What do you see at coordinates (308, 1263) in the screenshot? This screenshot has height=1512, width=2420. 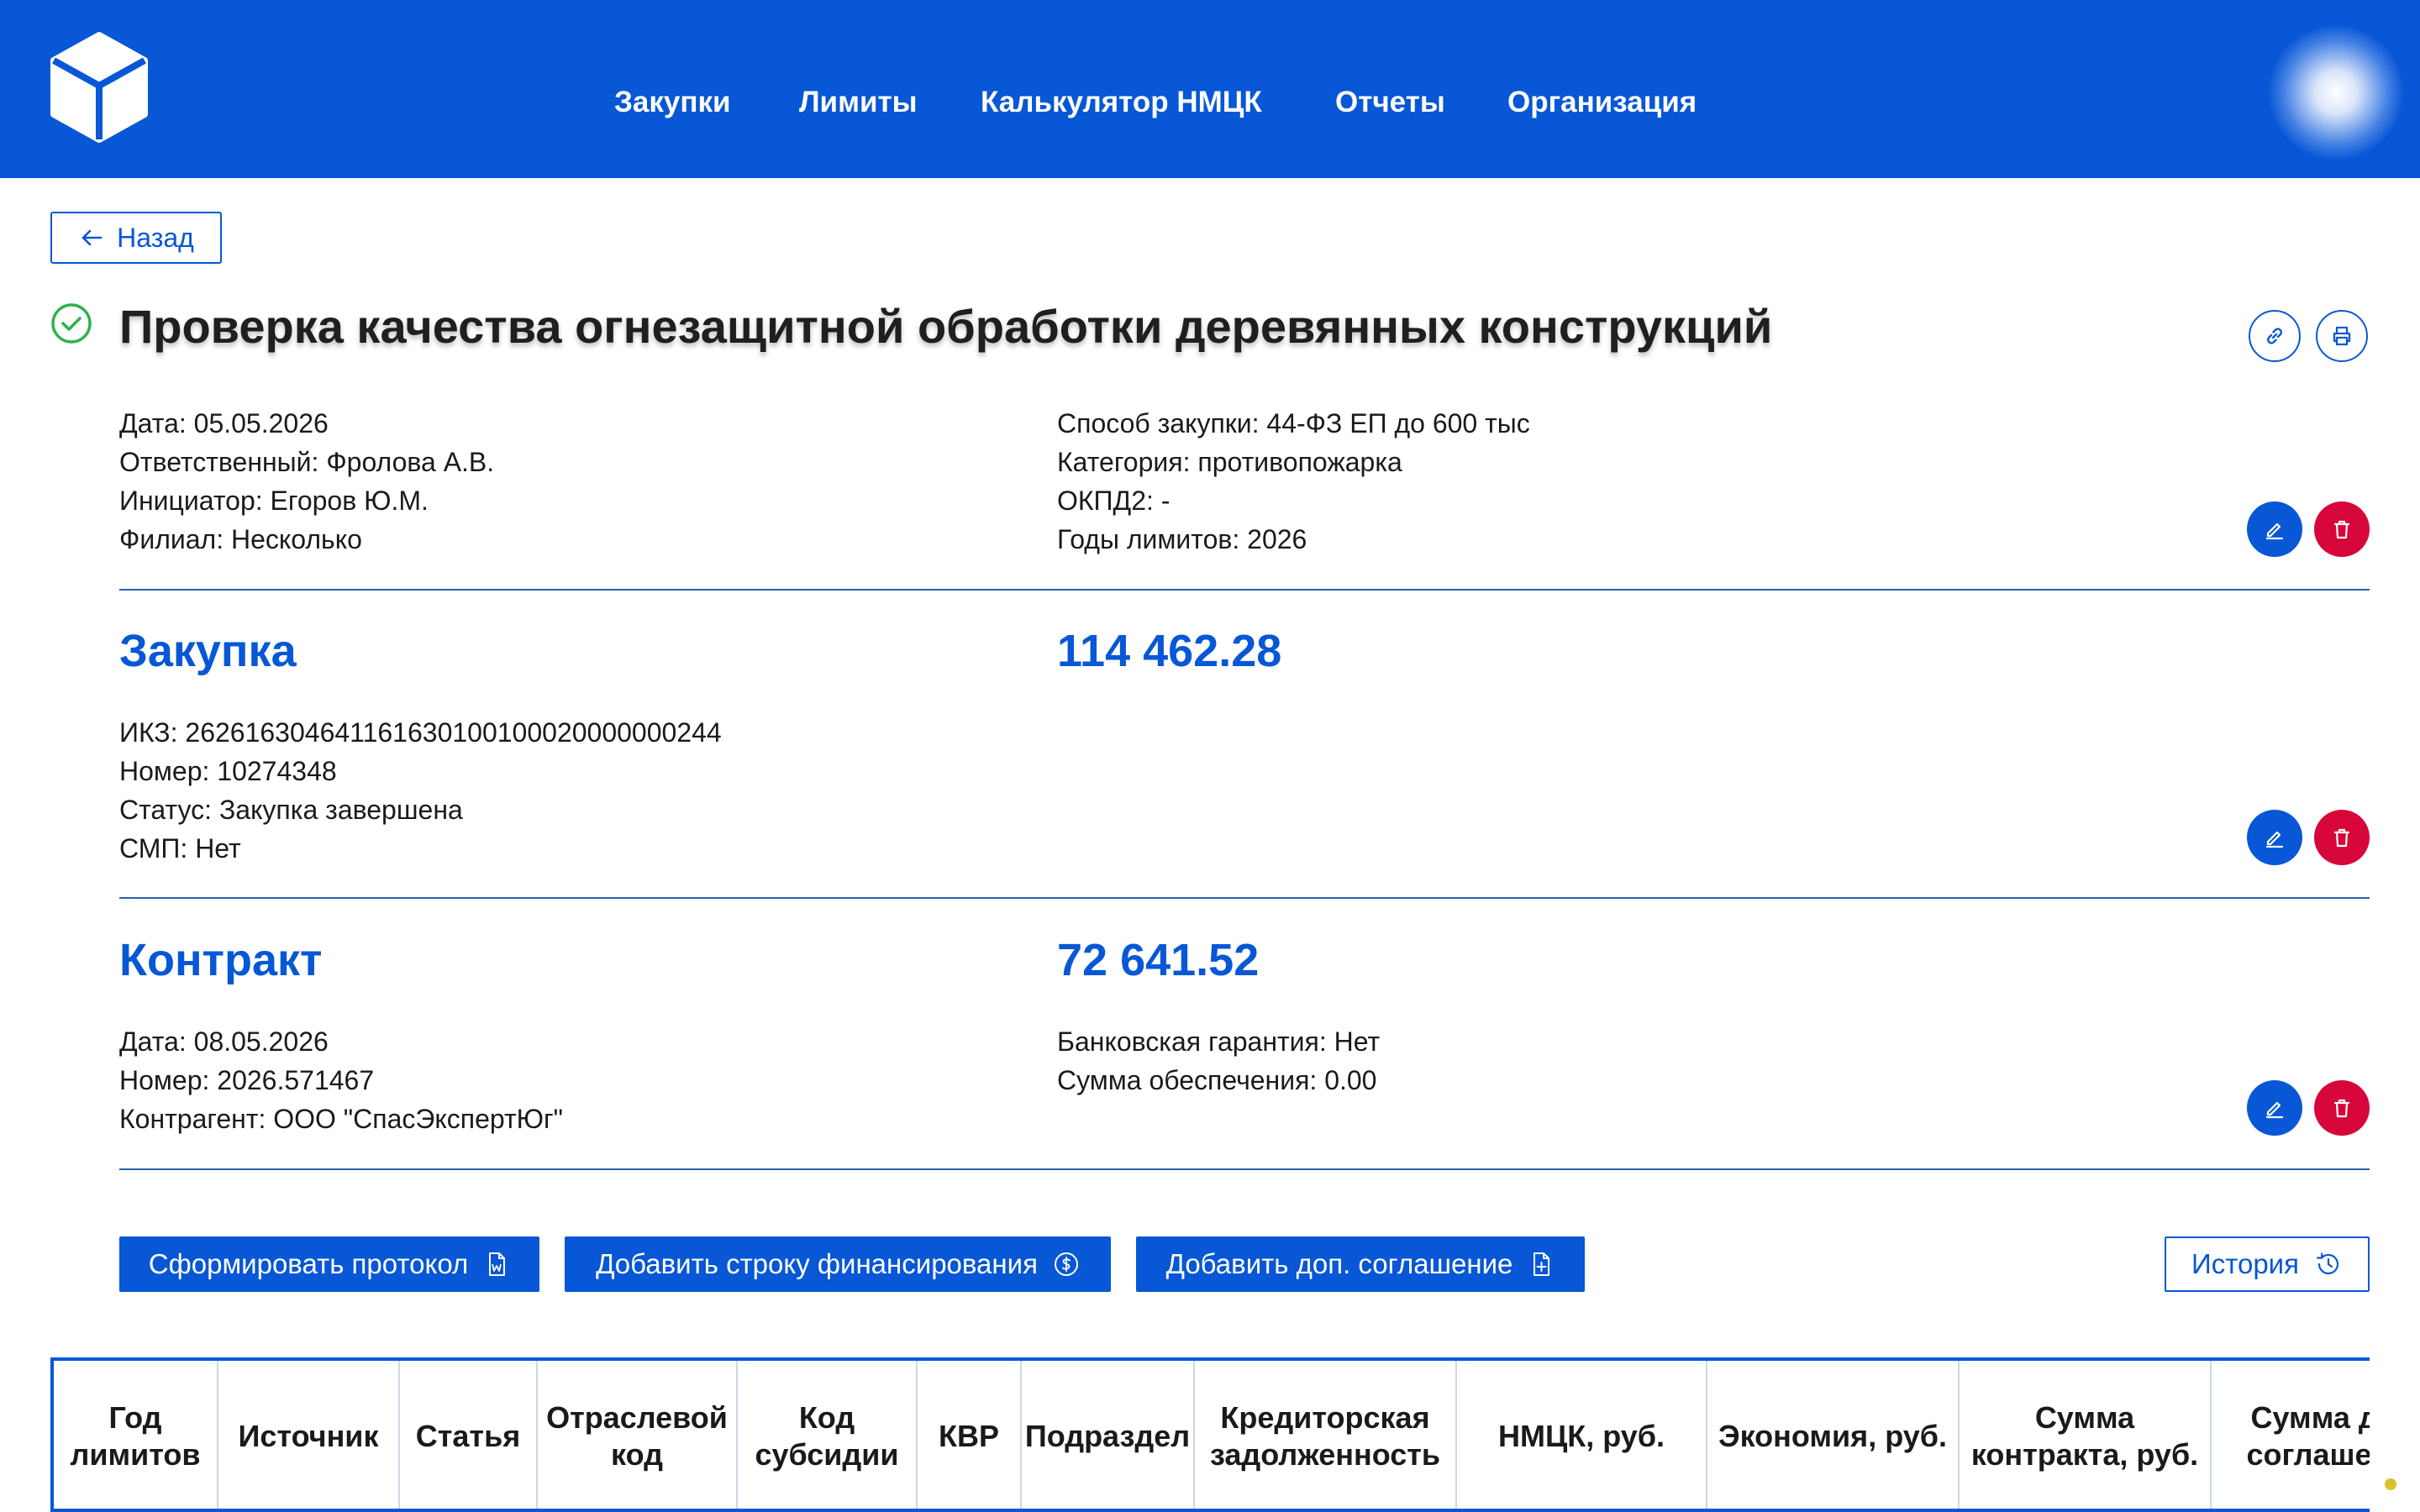 I see `generate-protocol-label: Сформировать протокол` at bounding box center [308, 1263].